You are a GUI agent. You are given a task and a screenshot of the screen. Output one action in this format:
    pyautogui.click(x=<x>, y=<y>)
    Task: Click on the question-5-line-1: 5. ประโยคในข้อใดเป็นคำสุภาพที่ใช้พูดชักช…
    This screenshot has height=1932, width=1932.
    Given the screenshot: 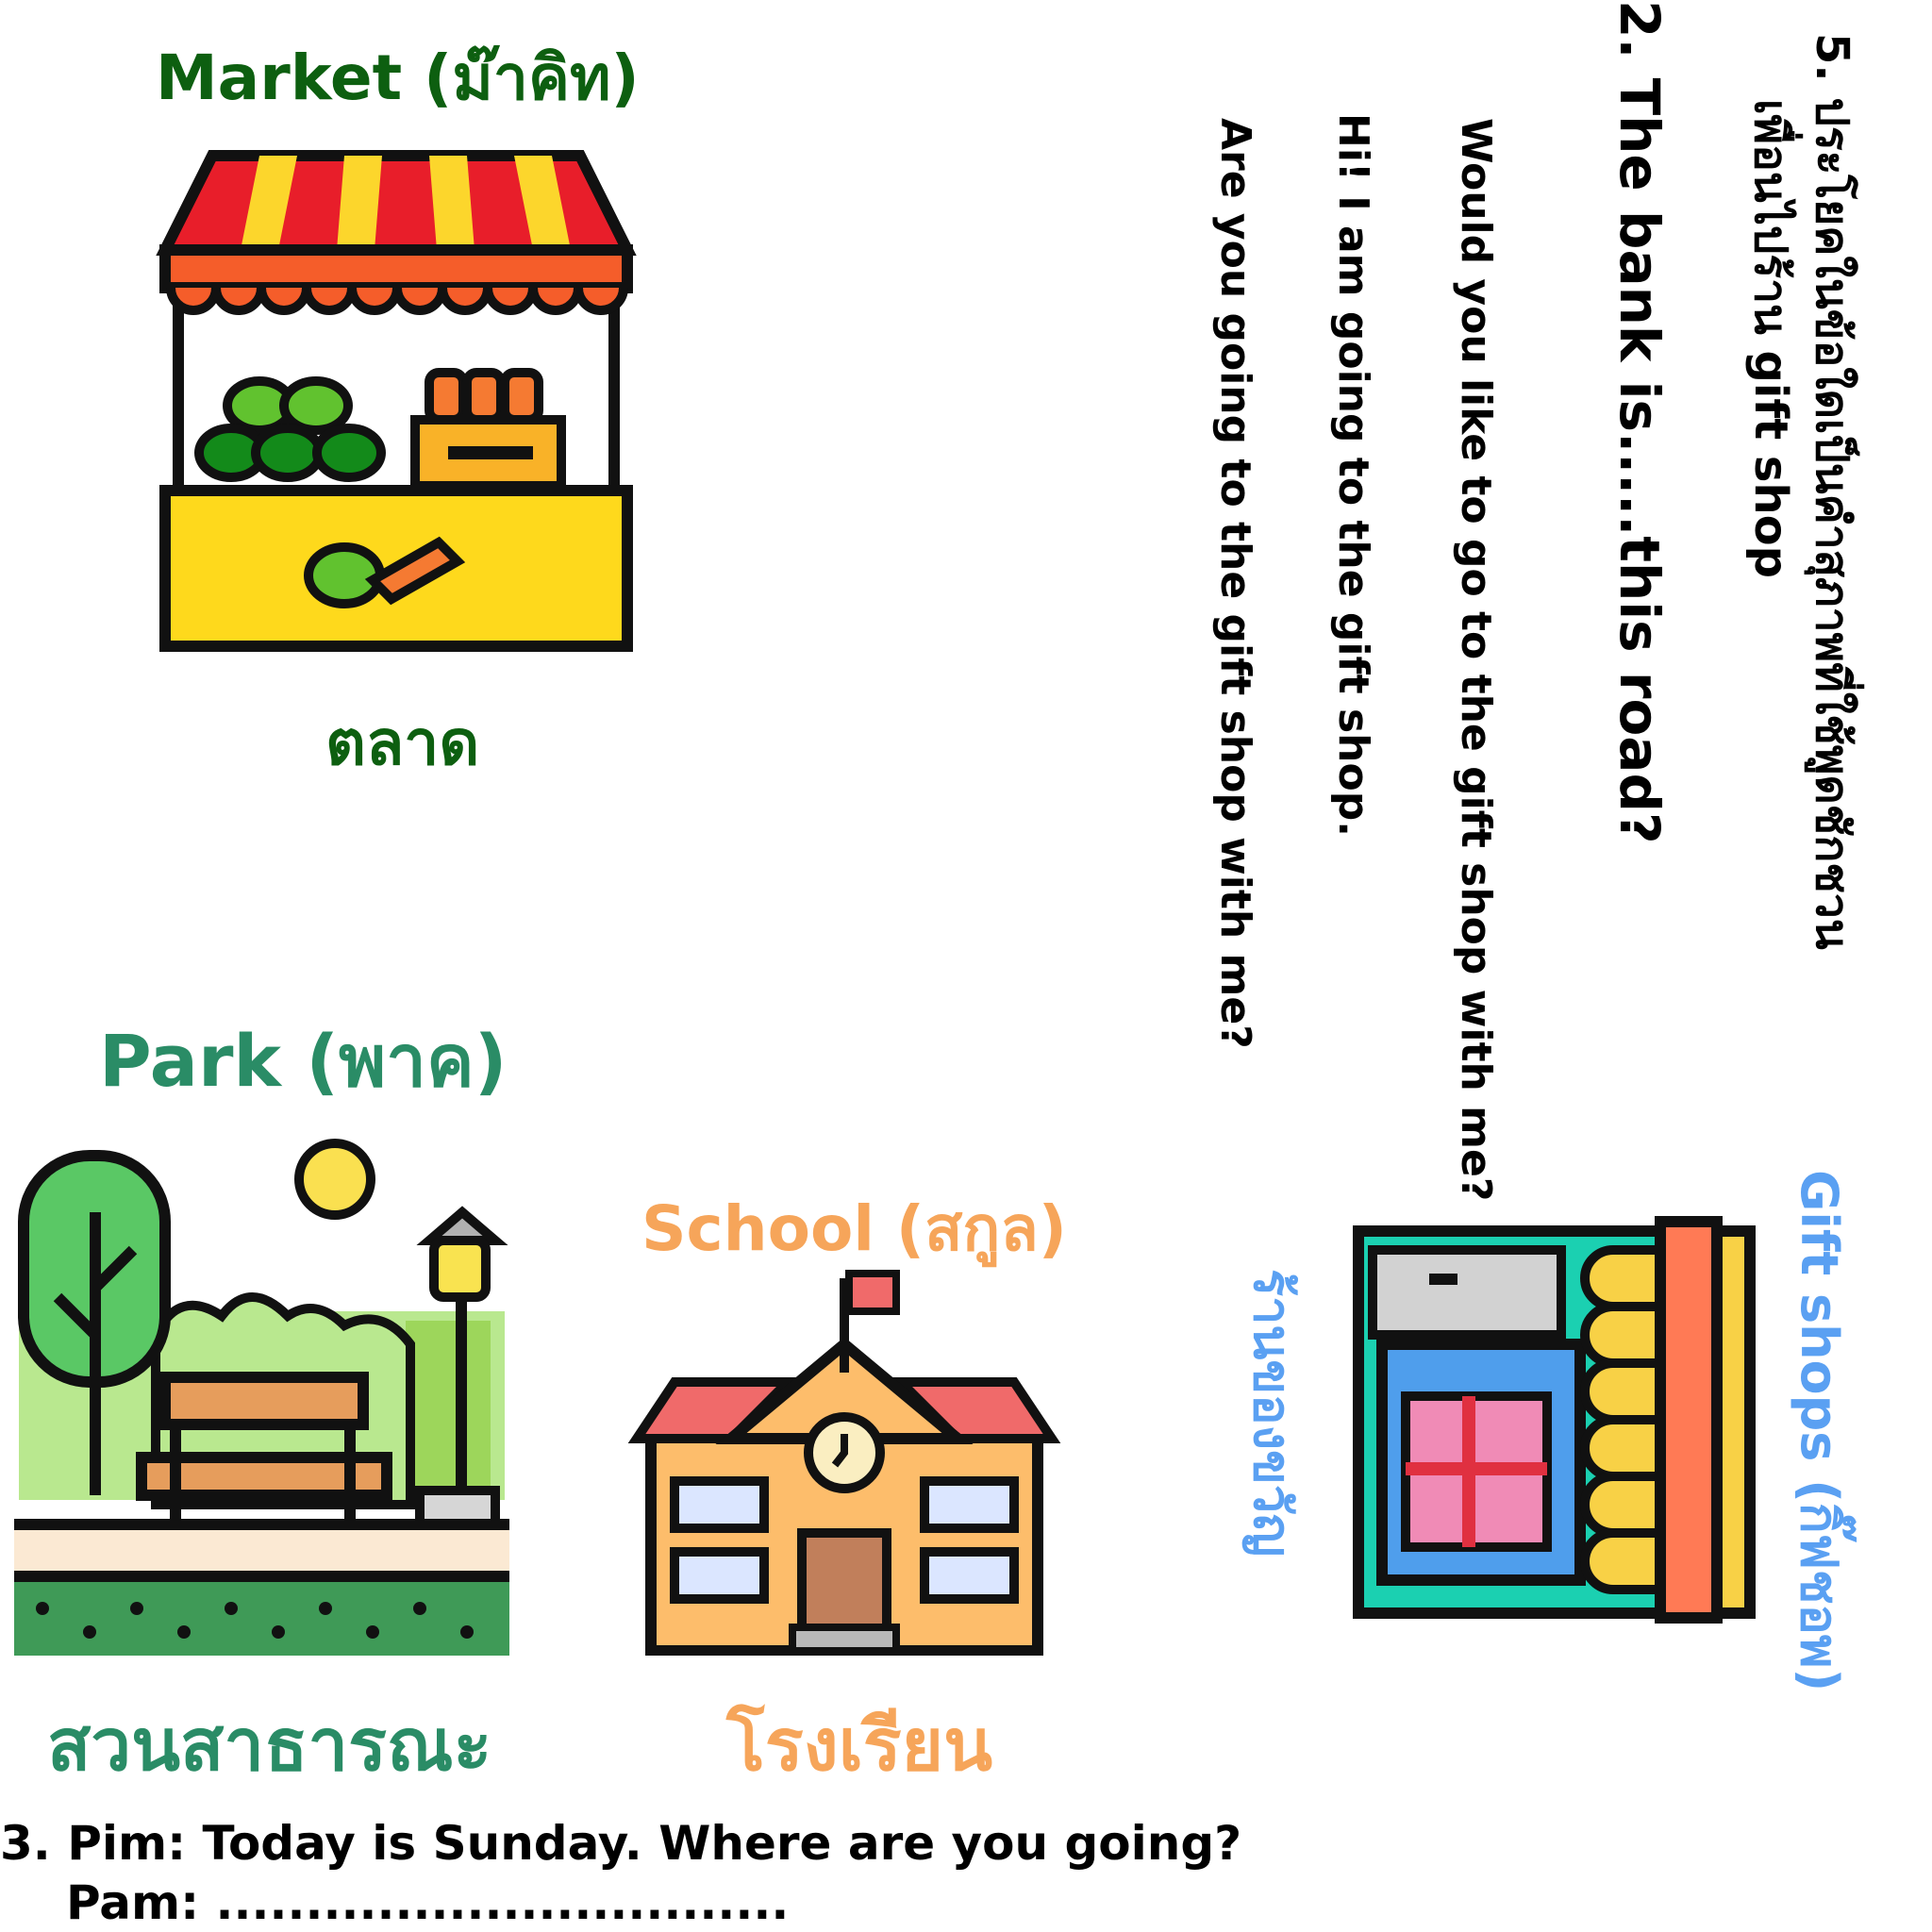 What is the action you would take?
    pyautogui.click(x=1832, y=491)
    